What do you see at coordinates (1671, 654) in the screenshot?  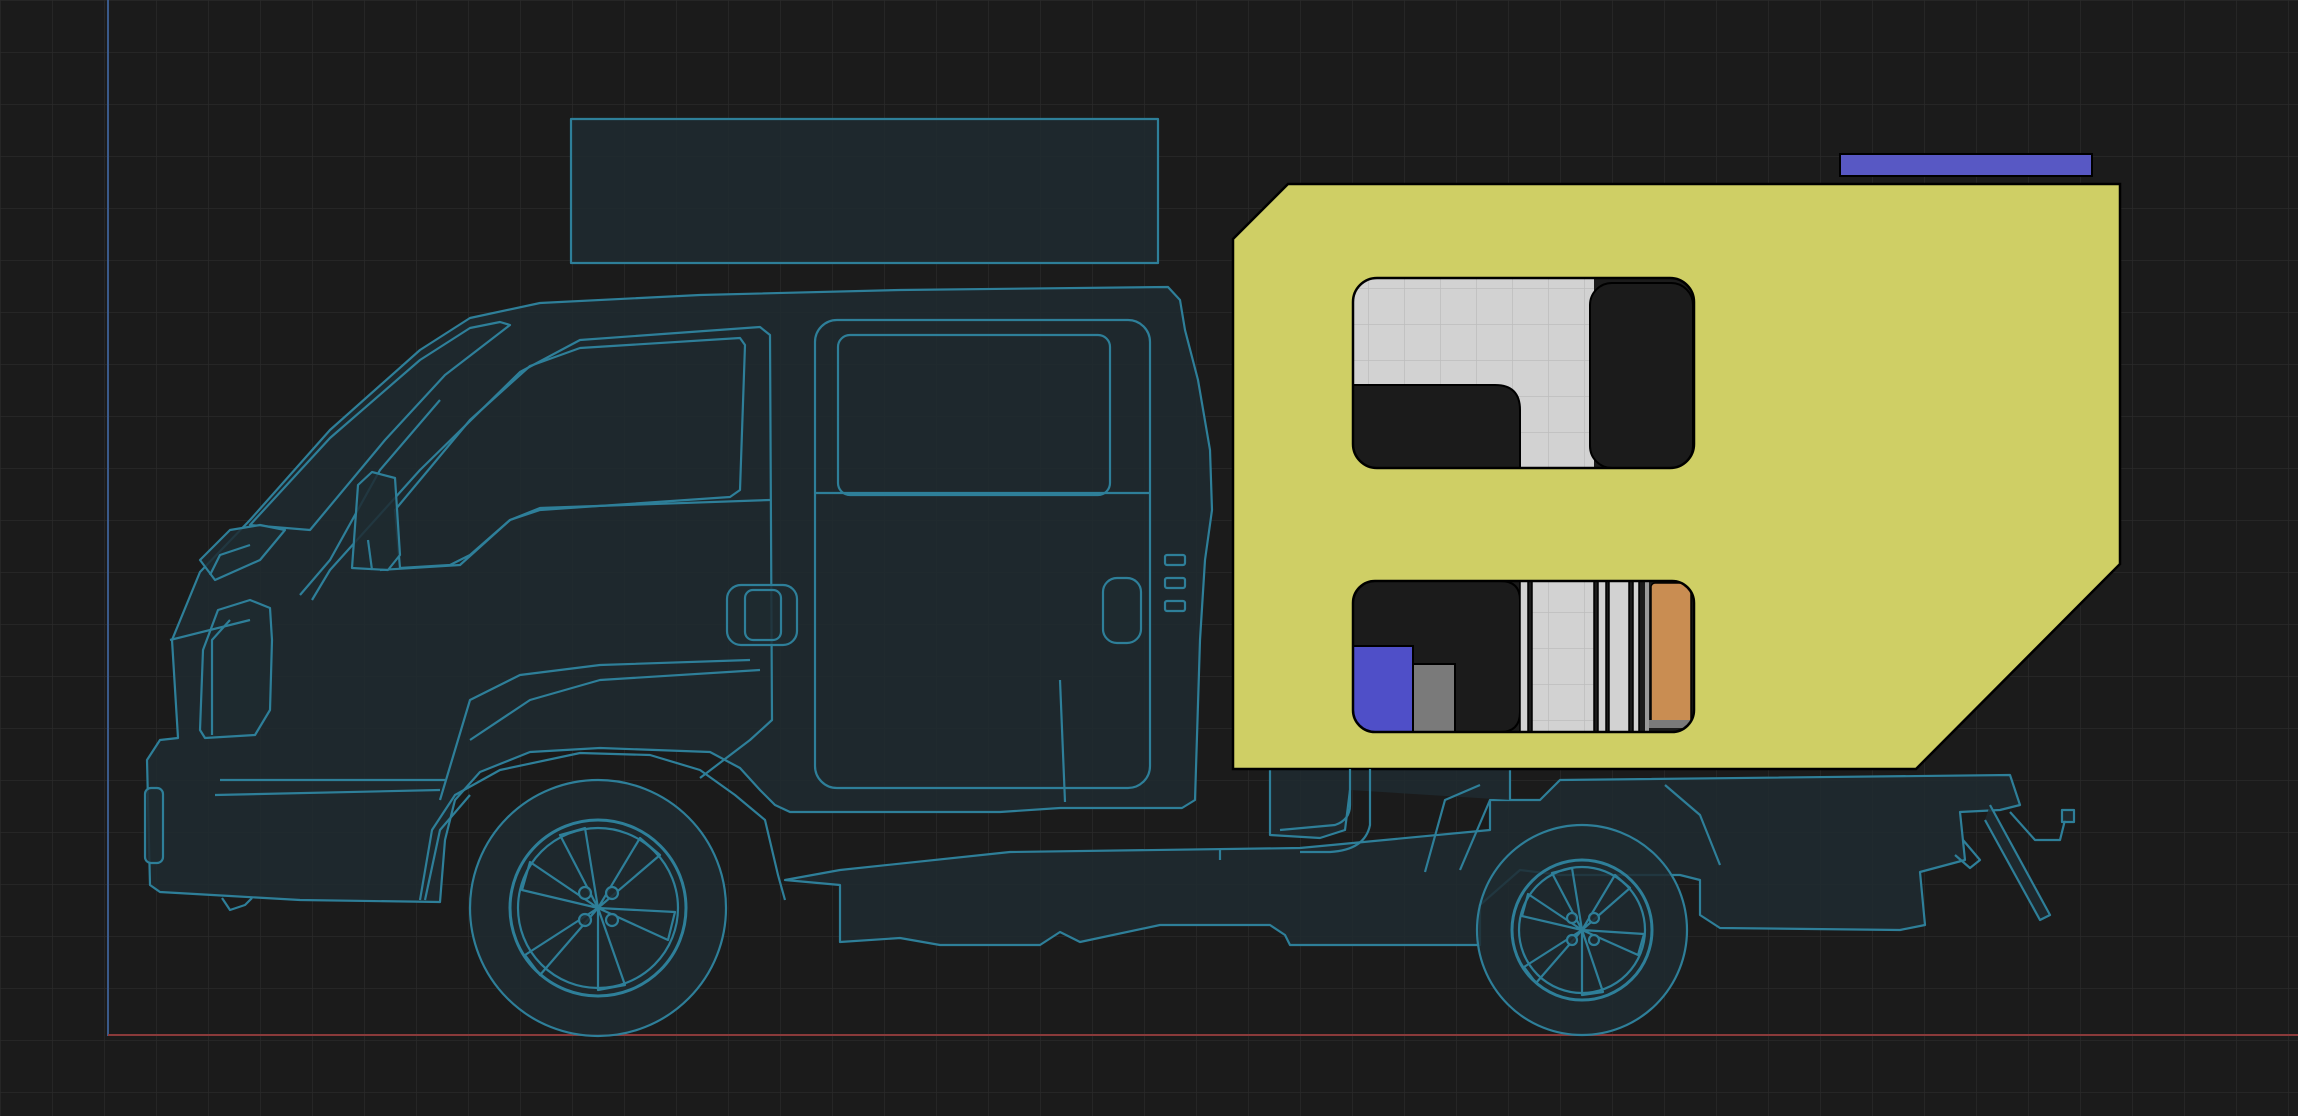 I see `wood-panel` at bounding box center [1671, 654].